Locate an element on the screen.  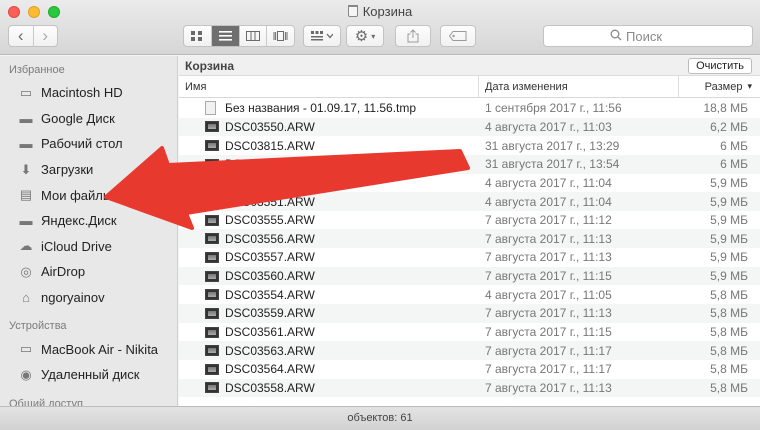
file-name: DSC03555.ARW is located at coordinates (270, 220).